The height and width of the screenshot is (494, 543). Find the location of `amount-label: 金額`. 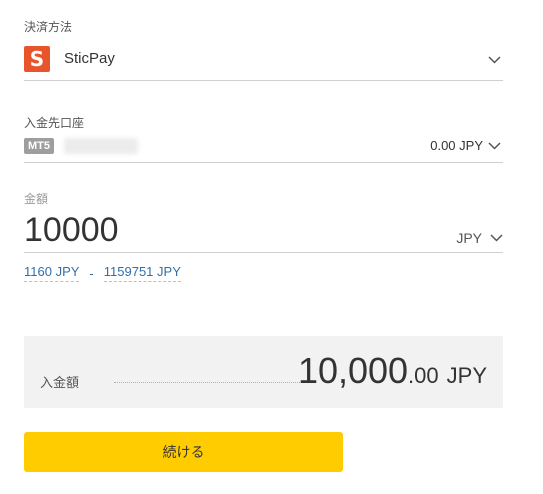

amount-label: 金額 is located at coordinates (36, 199).